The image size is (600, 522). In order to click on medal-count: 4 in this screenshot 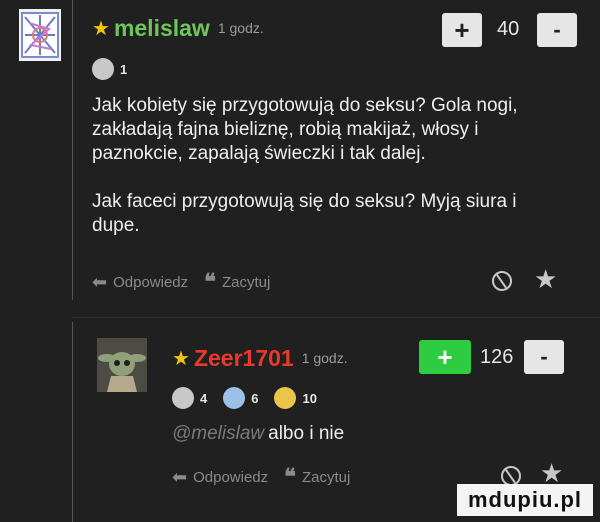, I will do `click(204, 398)`.